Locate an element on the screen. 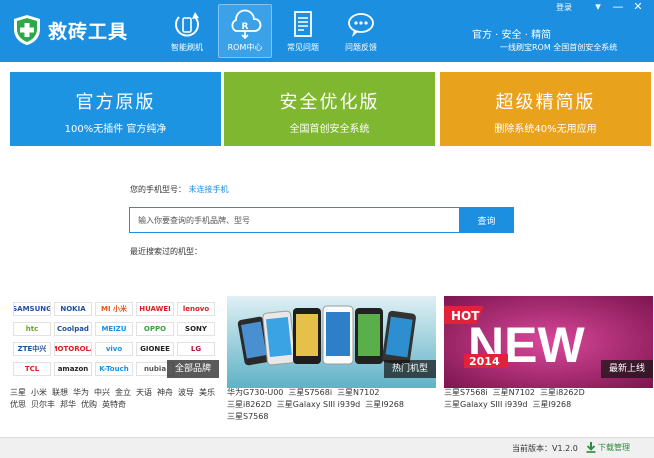 The height and width of the screenshot is (458, 654). svg-text: R is located at coordinates (245, 27).